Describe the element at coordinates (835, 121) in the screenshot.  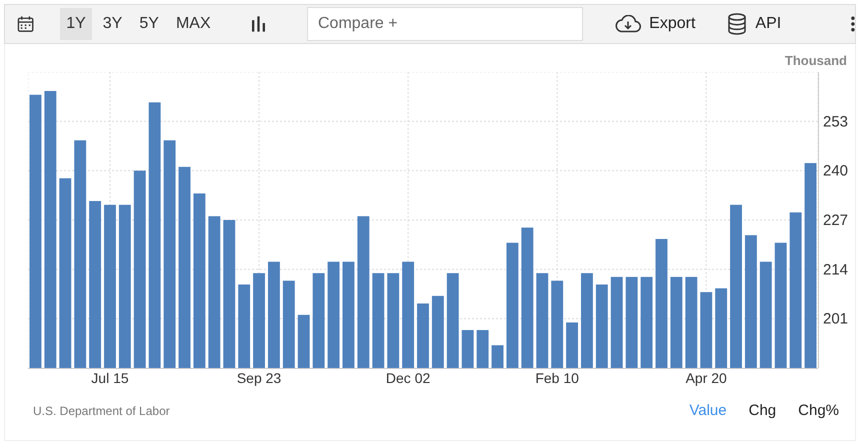
I see `y-axis-label: 253` at that location.